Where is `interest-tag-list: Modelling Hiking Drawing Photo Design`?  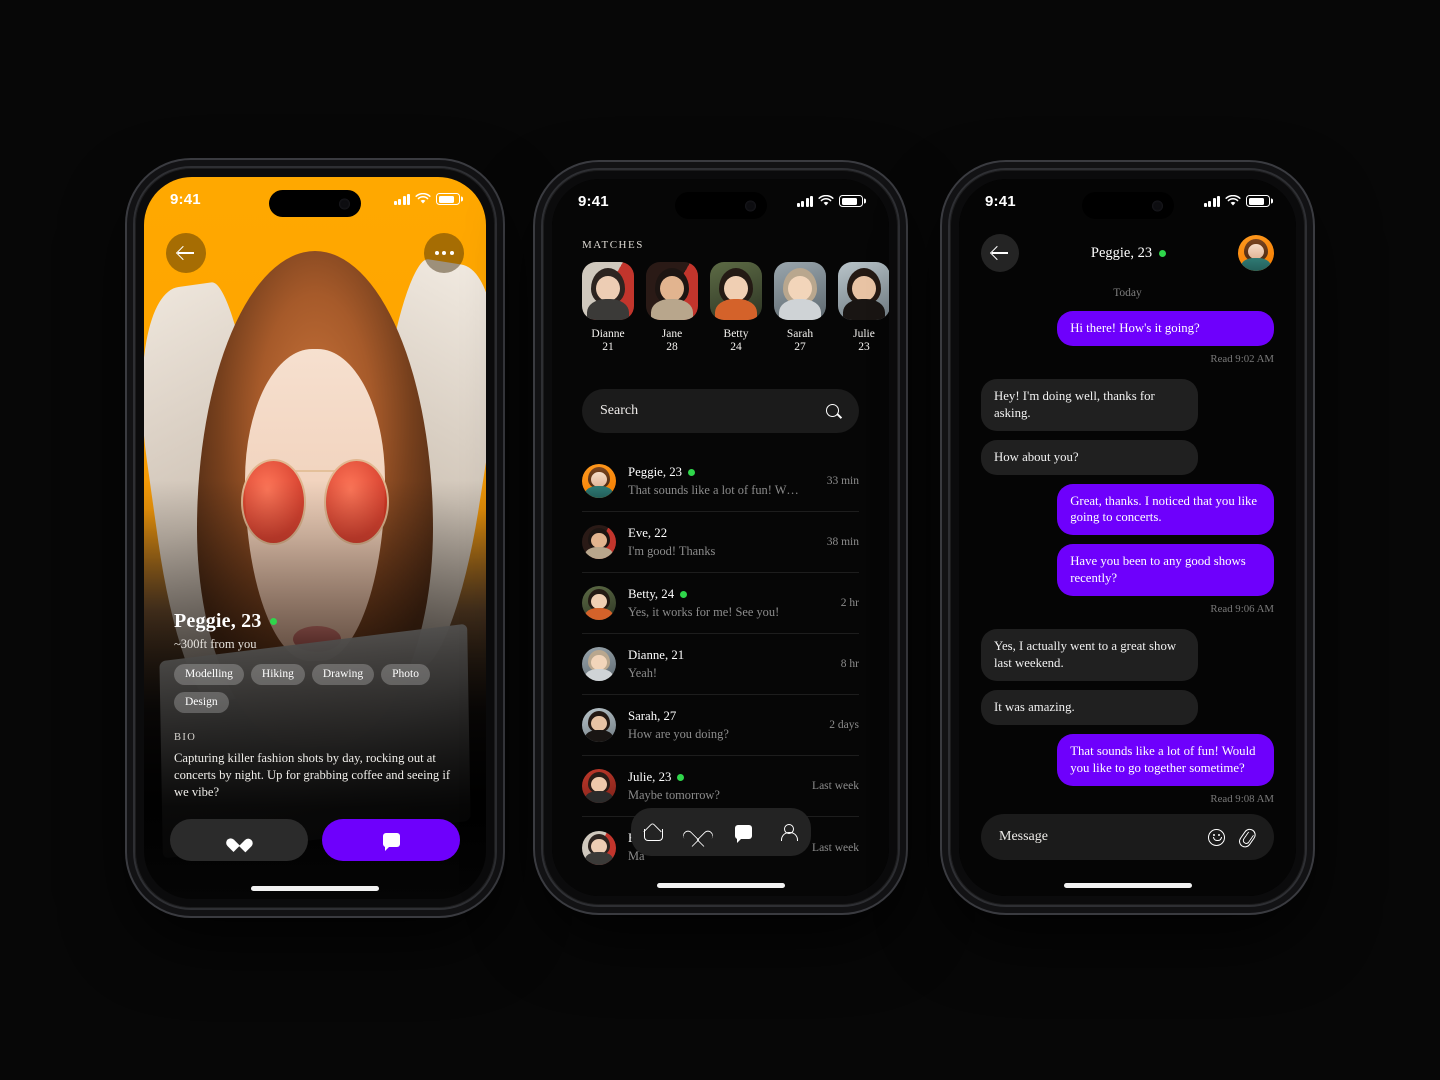 interest-tag-list: Modelling Hiking Drawing Photo Design is located at coordinates (304, 688).